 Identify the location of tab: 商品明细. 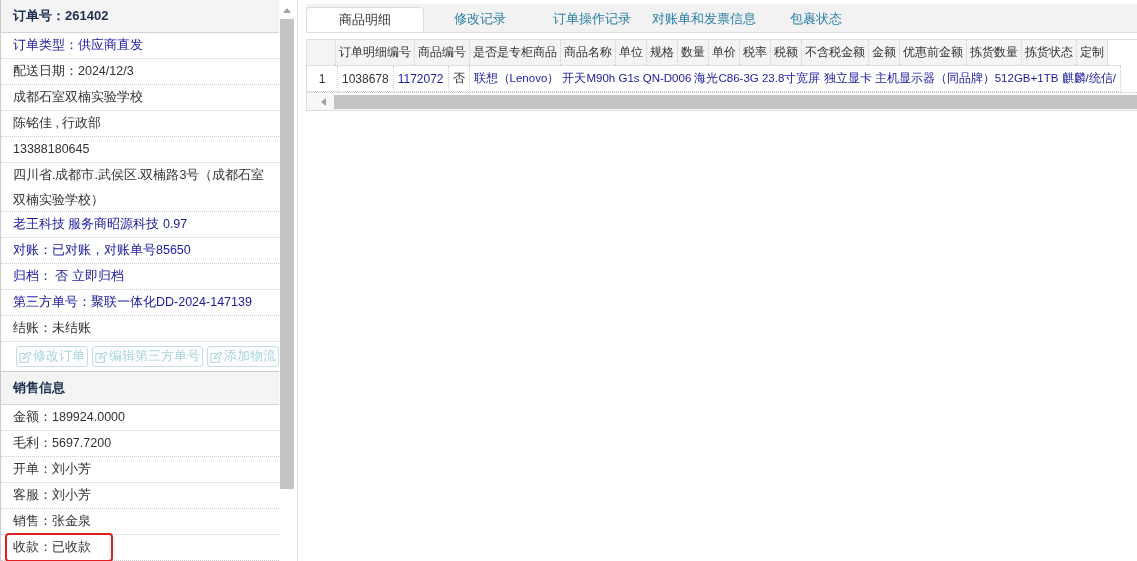
(365, 19).